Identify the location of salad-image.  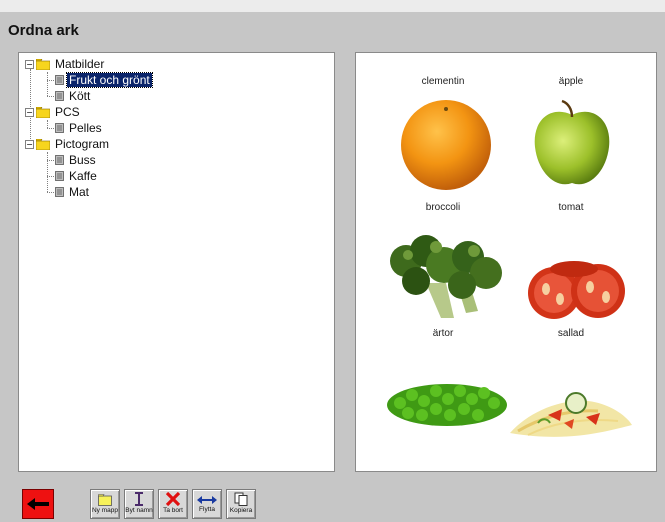
(571, 414).